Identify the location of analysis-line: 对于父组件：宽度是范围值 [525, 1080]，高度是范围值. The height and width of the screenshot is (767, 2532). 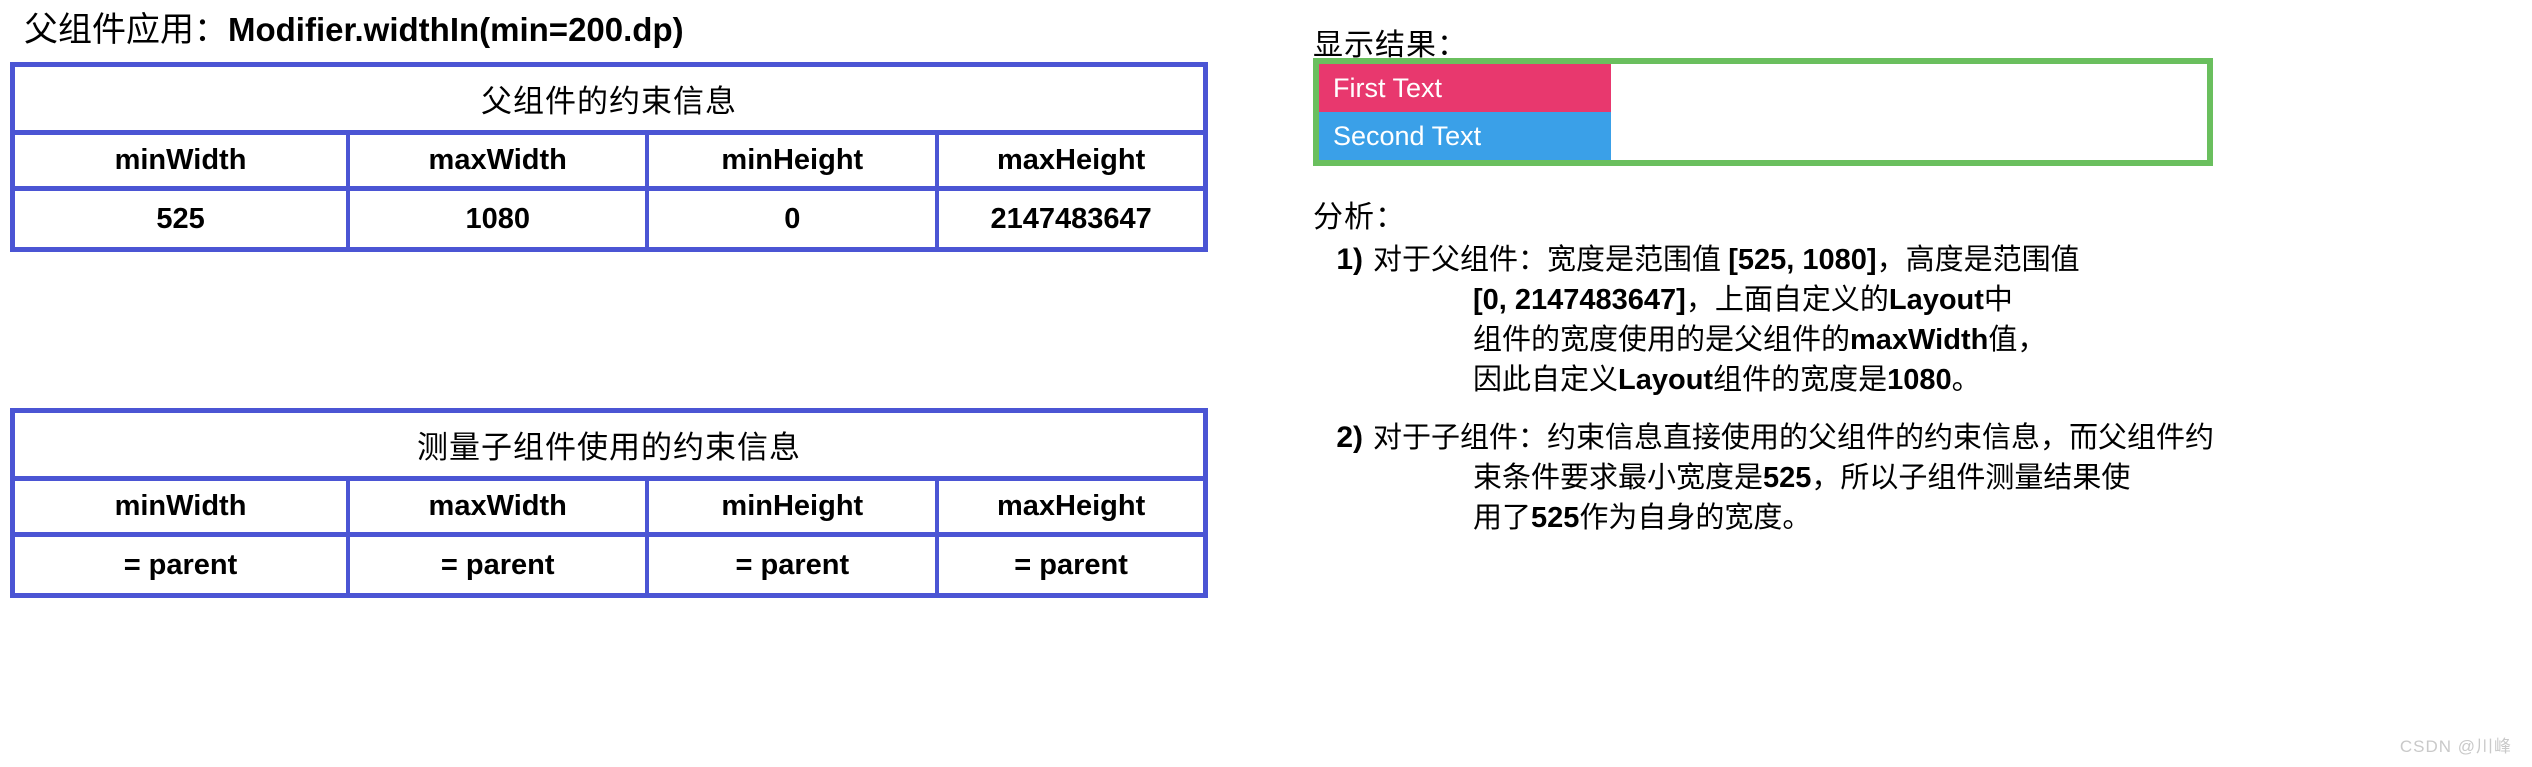
(1913, 260).